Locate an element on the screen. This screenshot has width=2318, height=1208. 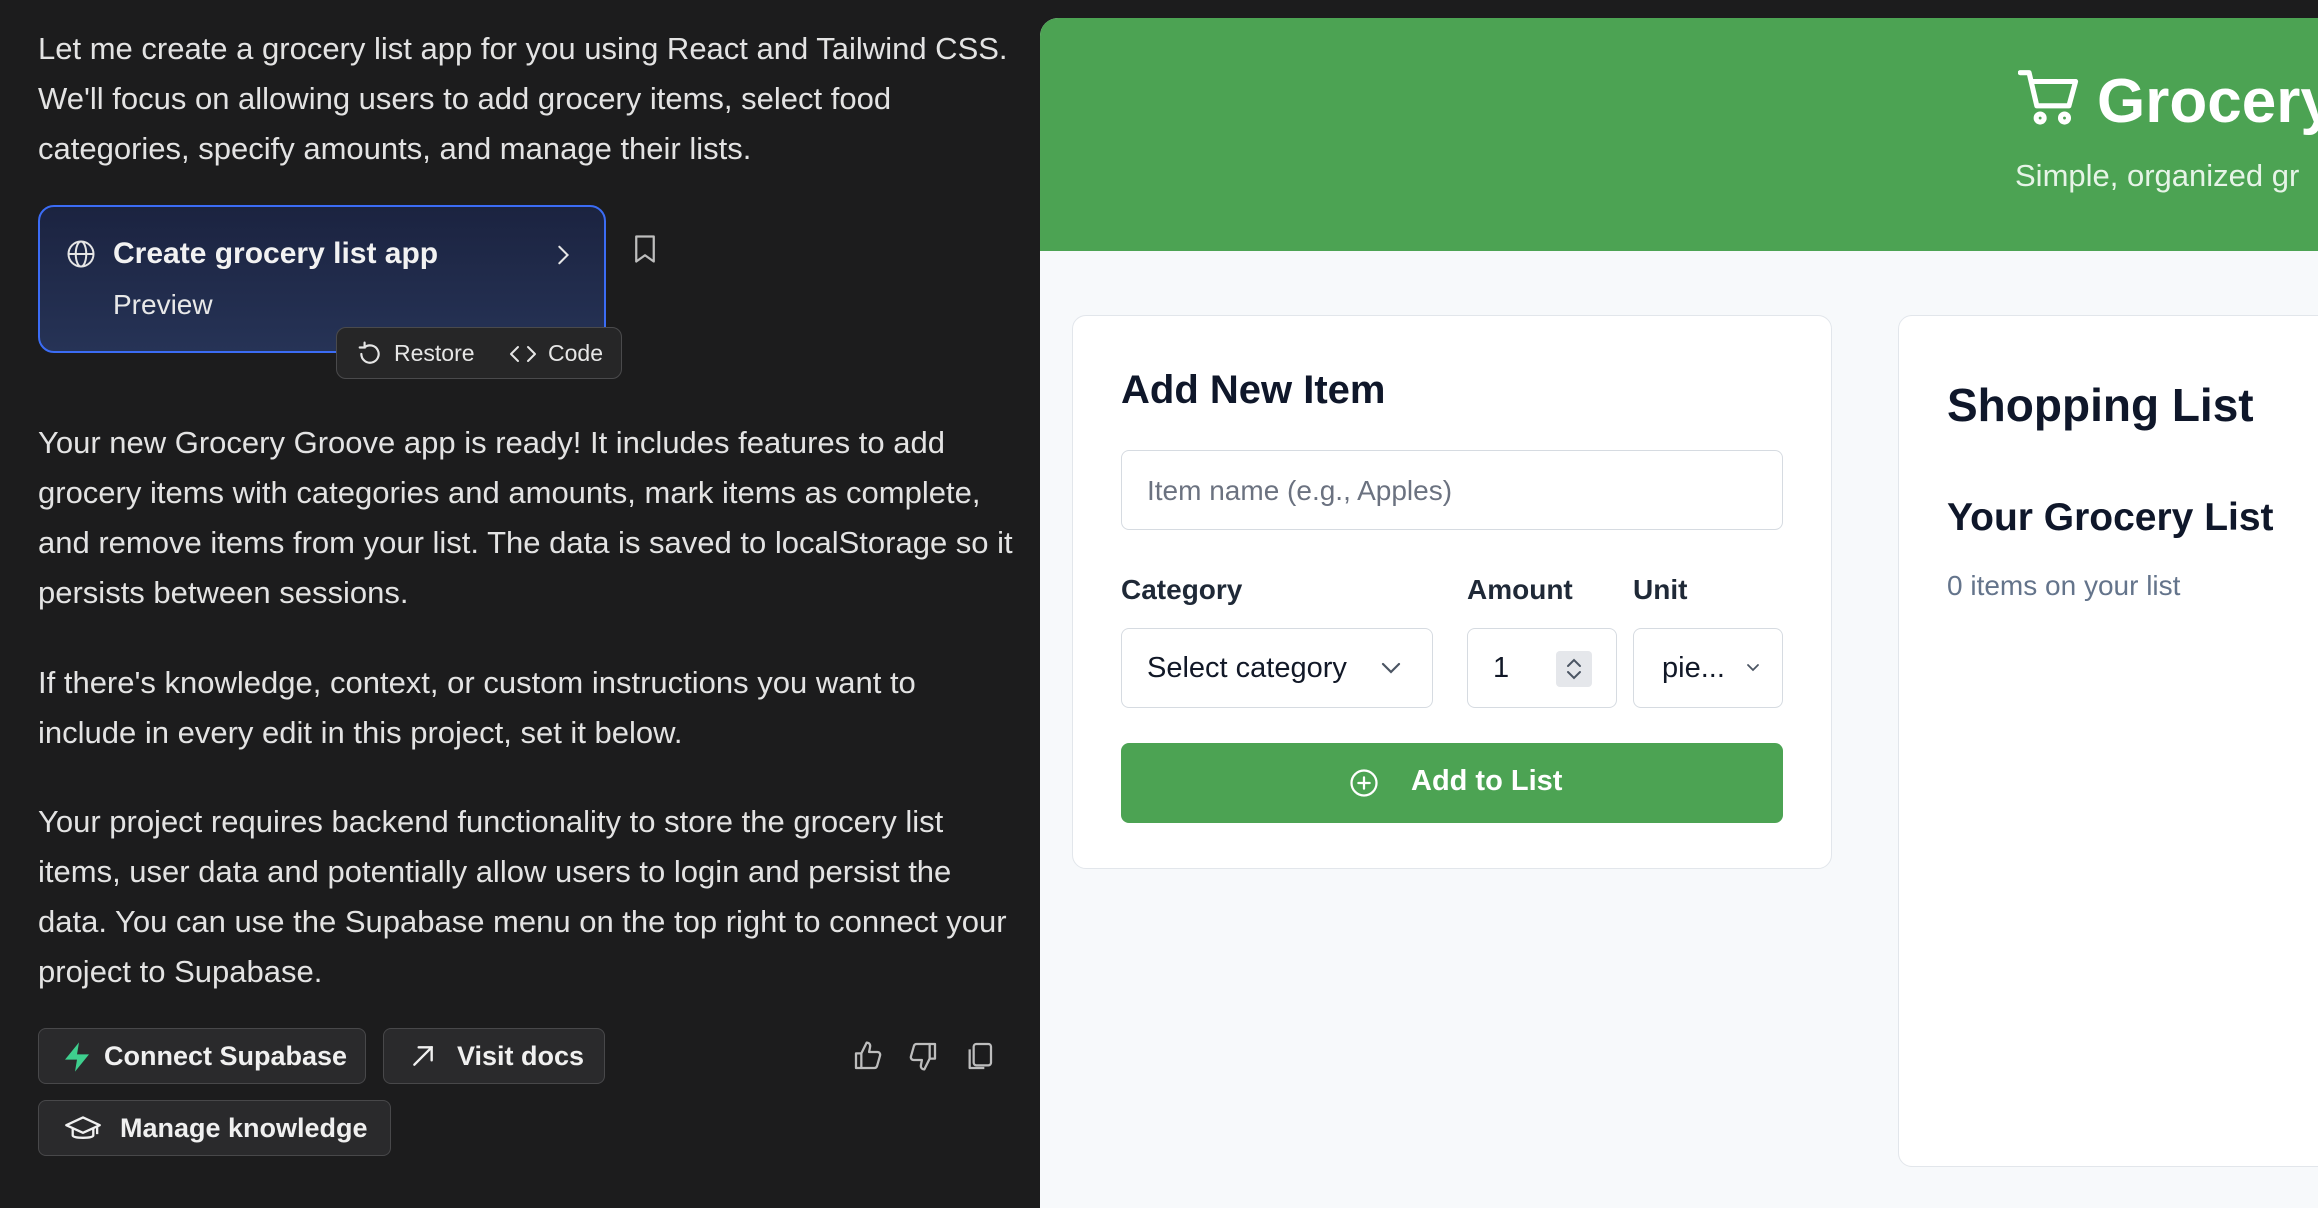
thumbs-up-icon is located at coordinates (868, 1056).